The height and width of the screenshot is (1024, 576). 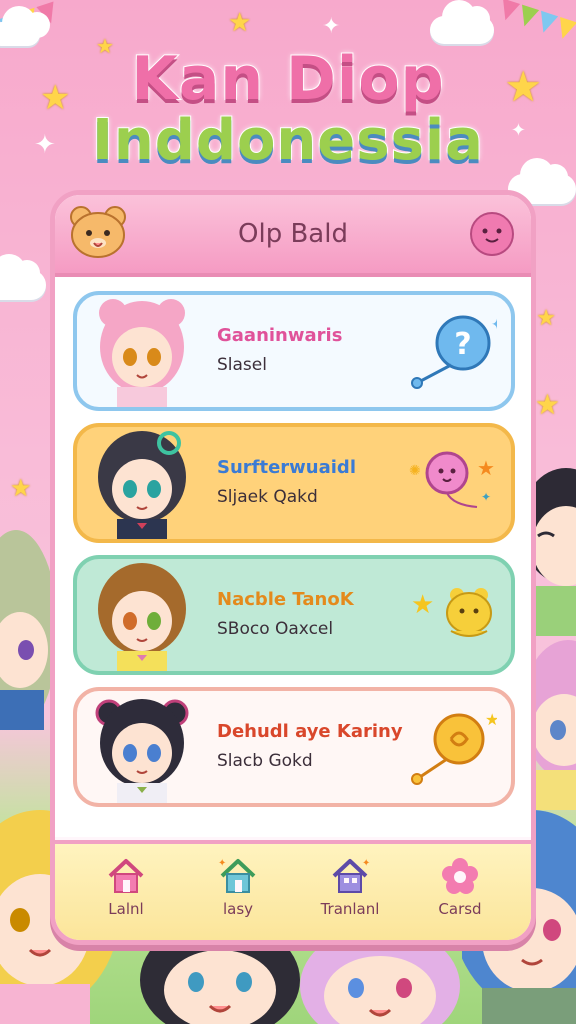 I want to click on pink-balloon-icon: ★ ✺ ✦, so click(x=452, y=483).